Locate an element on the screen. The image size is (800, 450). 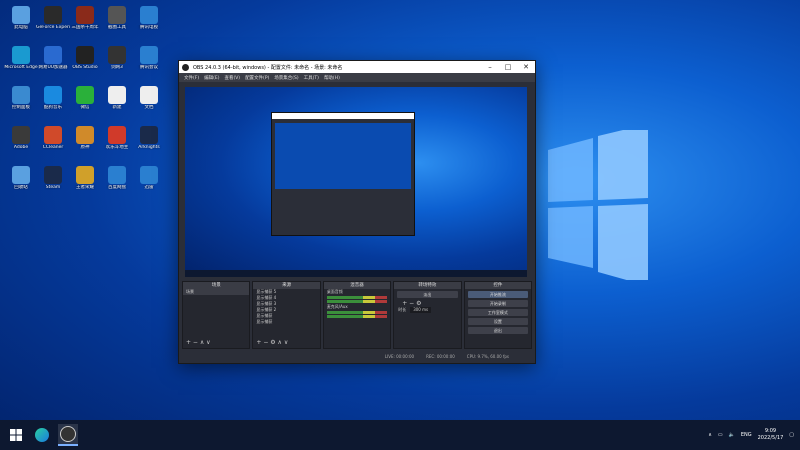
desktop-icon-label: 欢乐斗地主 is located at coordinates (117, 147).